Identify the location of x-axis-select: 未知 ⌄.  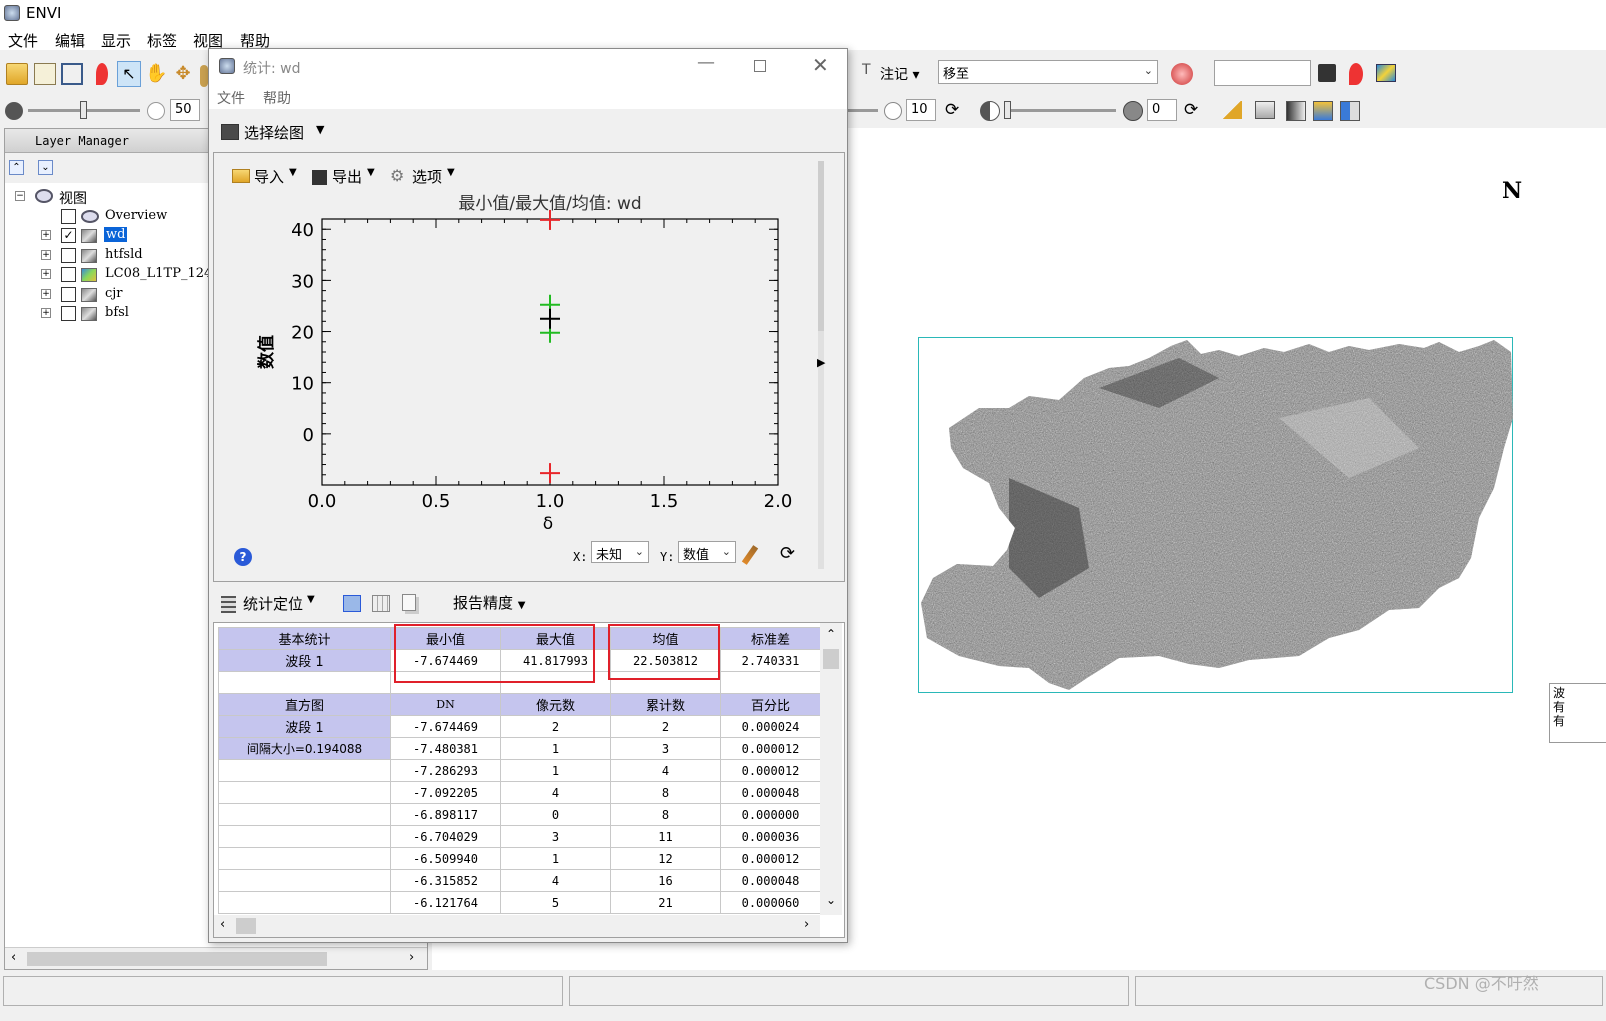
(620, 552).